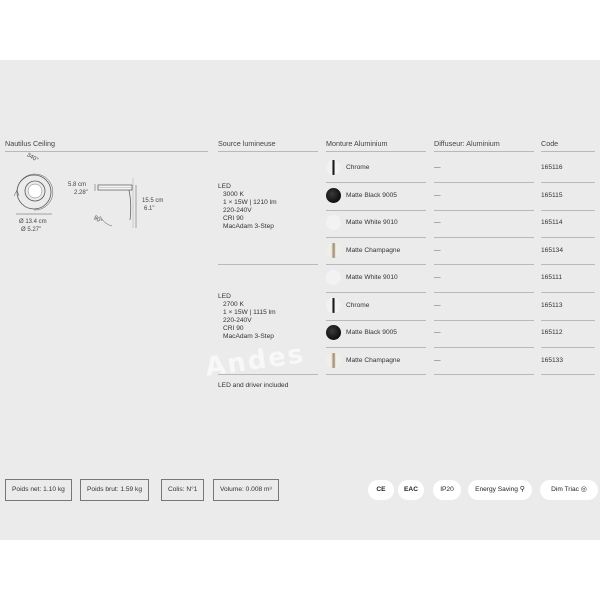 The image size is (600, 600). Describe the element at coordinates (114, 490) in the screenshot. I see `gross-weight-box: Poids brut: 1.59 kg` at that location.